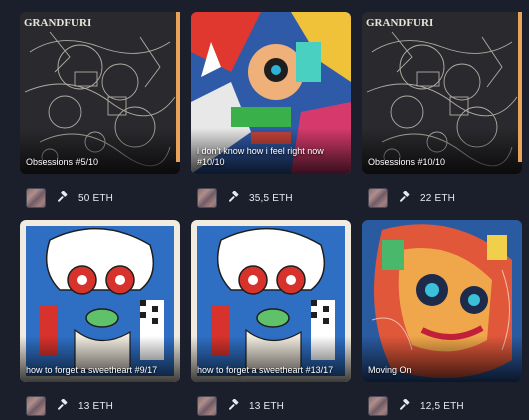  Describe the element at coordinates (96, 198) in the screenshot. I see `nft-price: 50 ETH` at that location.